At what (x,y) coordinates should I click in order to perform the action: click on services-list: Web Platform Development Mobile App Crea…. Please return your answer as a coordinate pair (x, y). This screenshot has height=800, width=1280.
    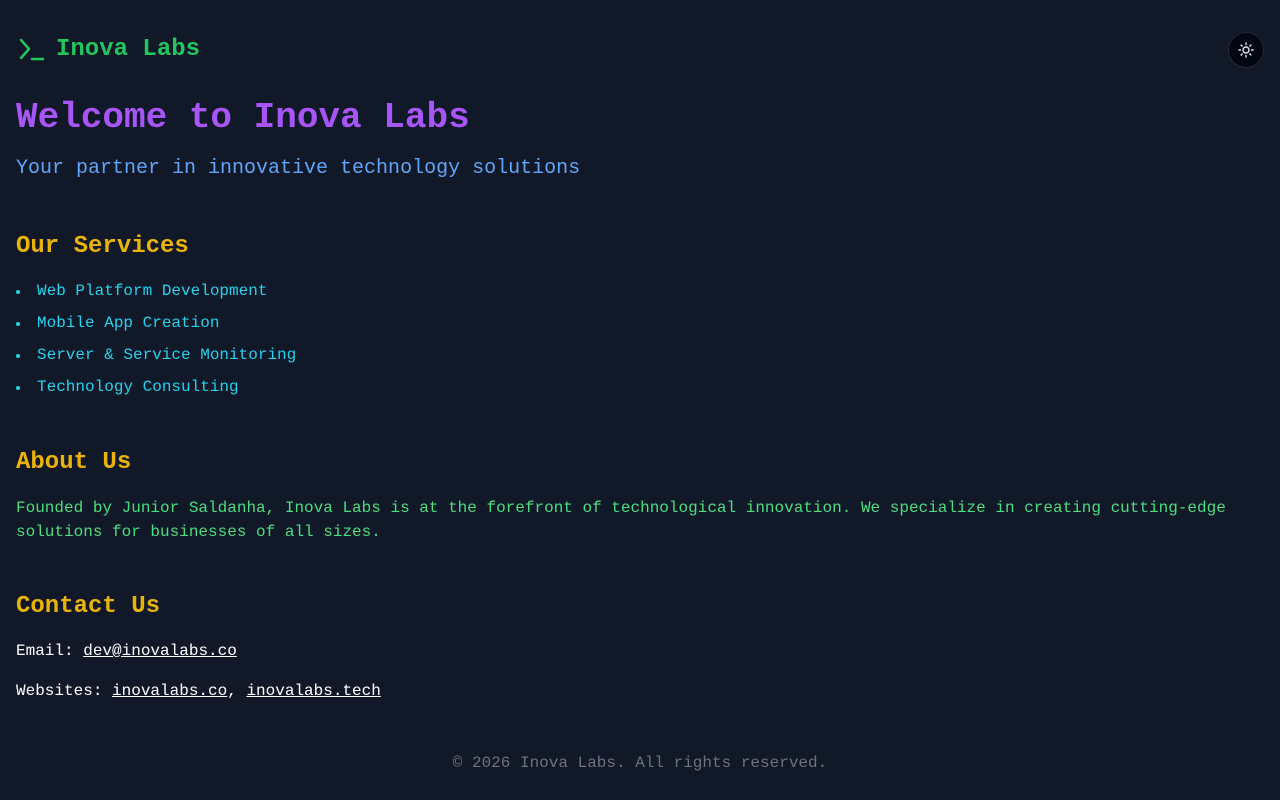
    Looking at the image, I should click on (156, 344).